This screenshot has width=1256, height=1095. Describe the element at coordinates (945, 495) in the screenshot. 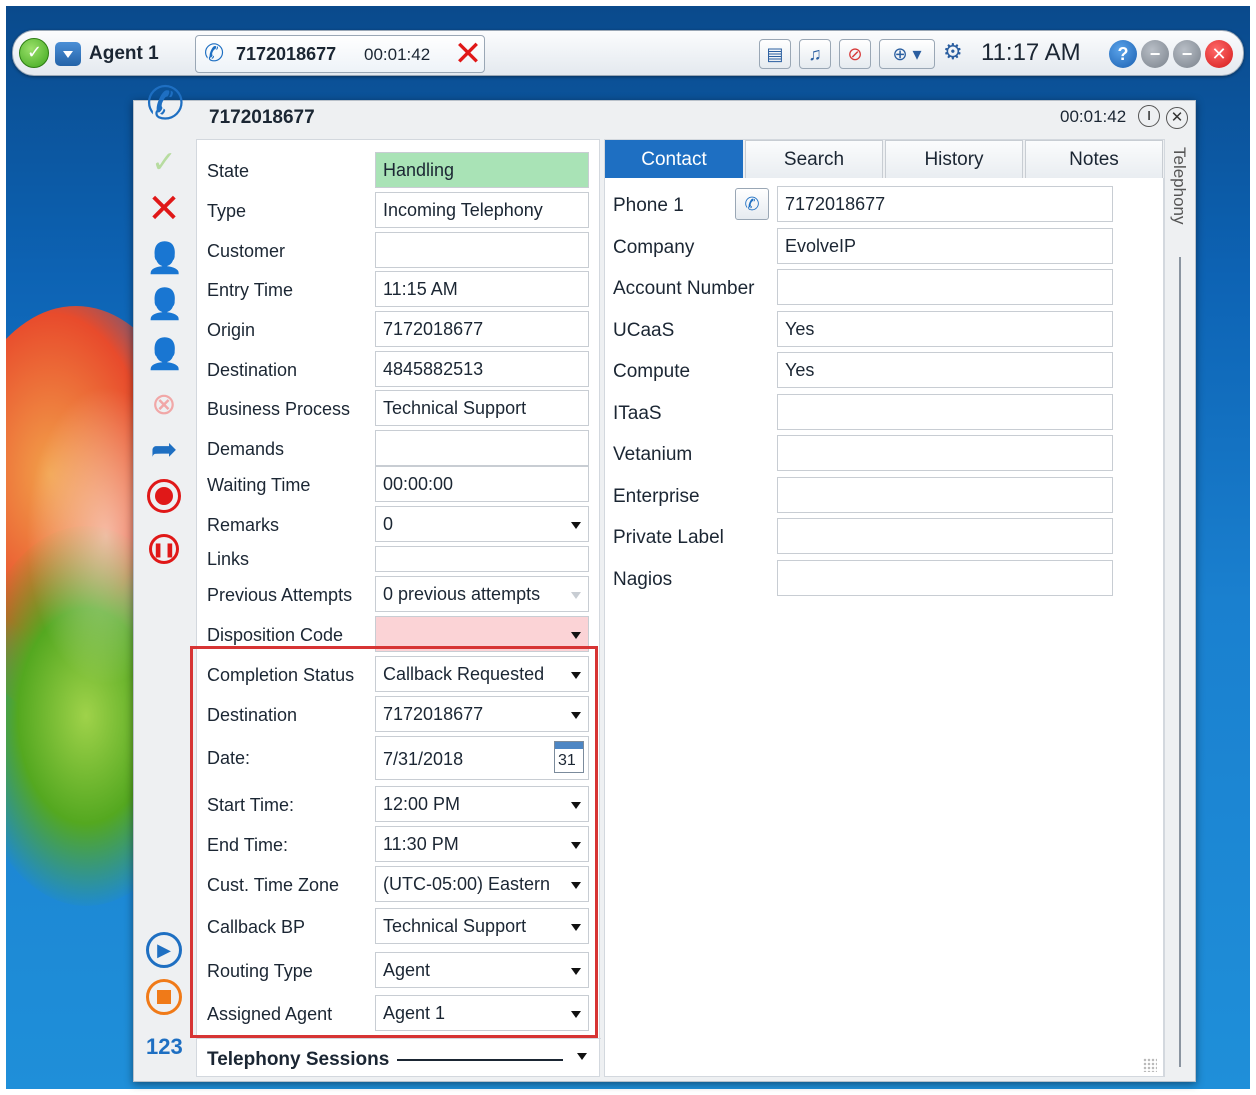

I see `enterprise-field` at that location.